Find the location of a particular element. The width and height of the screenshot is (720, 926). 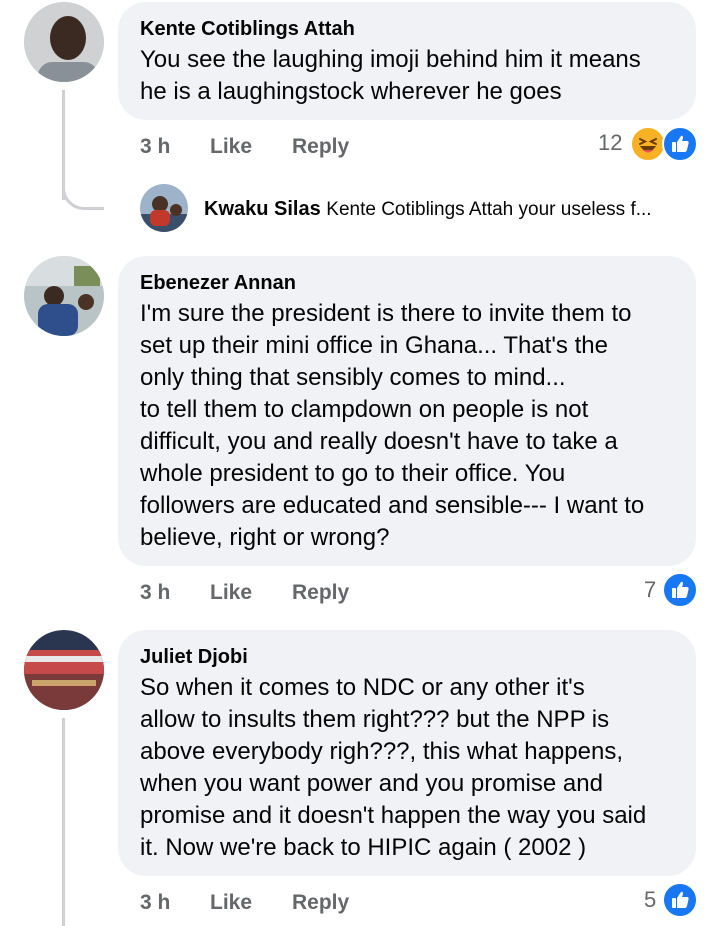

haha-icon is located at coordinates (648, 144).